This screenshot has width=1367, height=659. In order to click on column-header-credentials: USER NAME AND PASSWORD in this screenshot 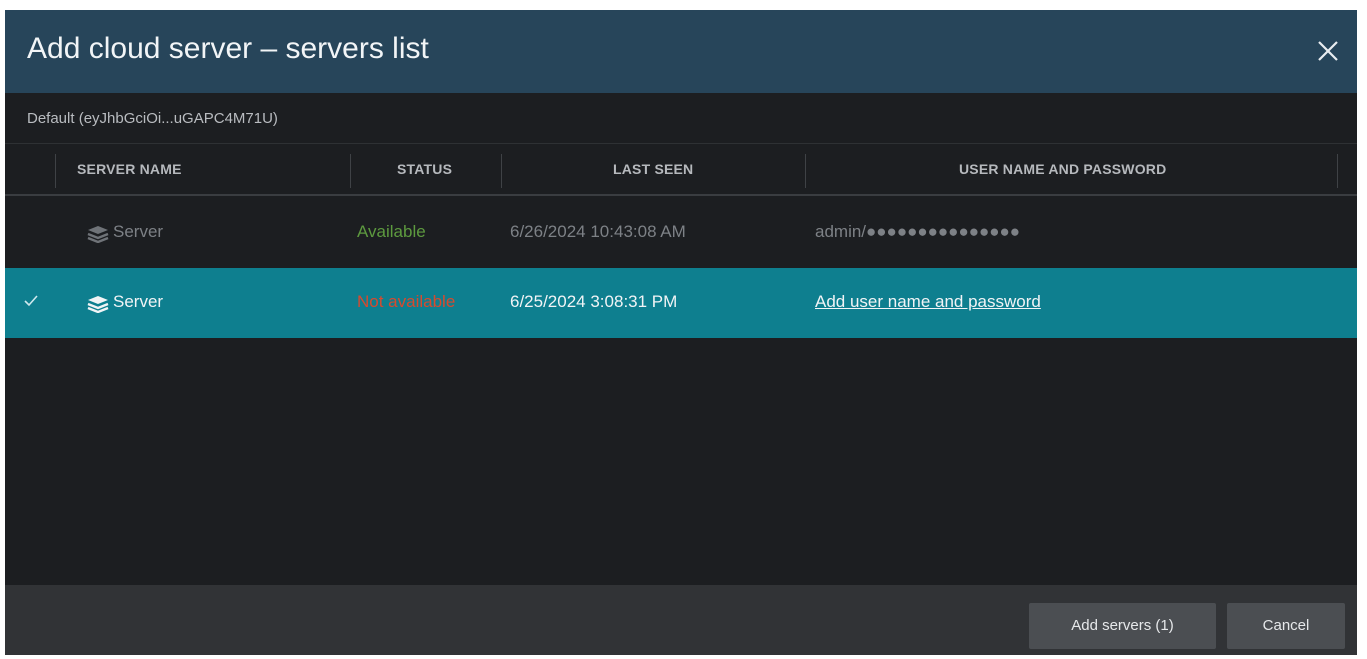, I will do `click(1062, 169)`.